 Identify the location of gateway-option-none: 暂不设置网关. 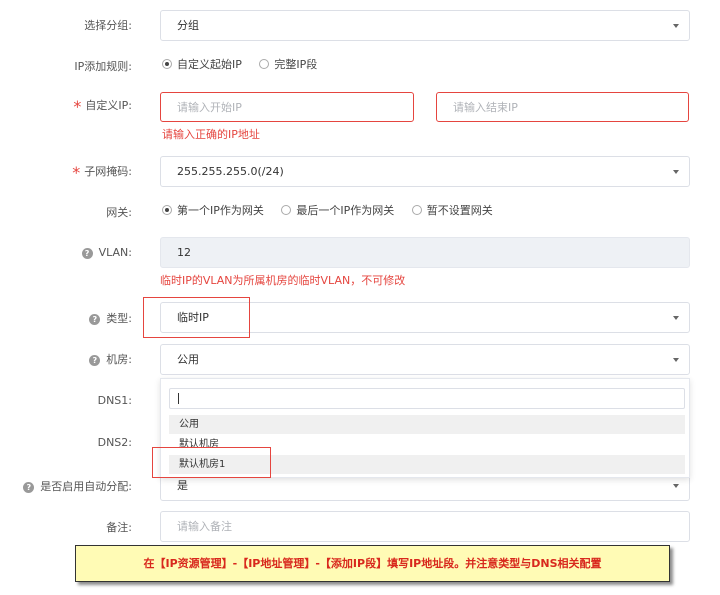
(452, 210).